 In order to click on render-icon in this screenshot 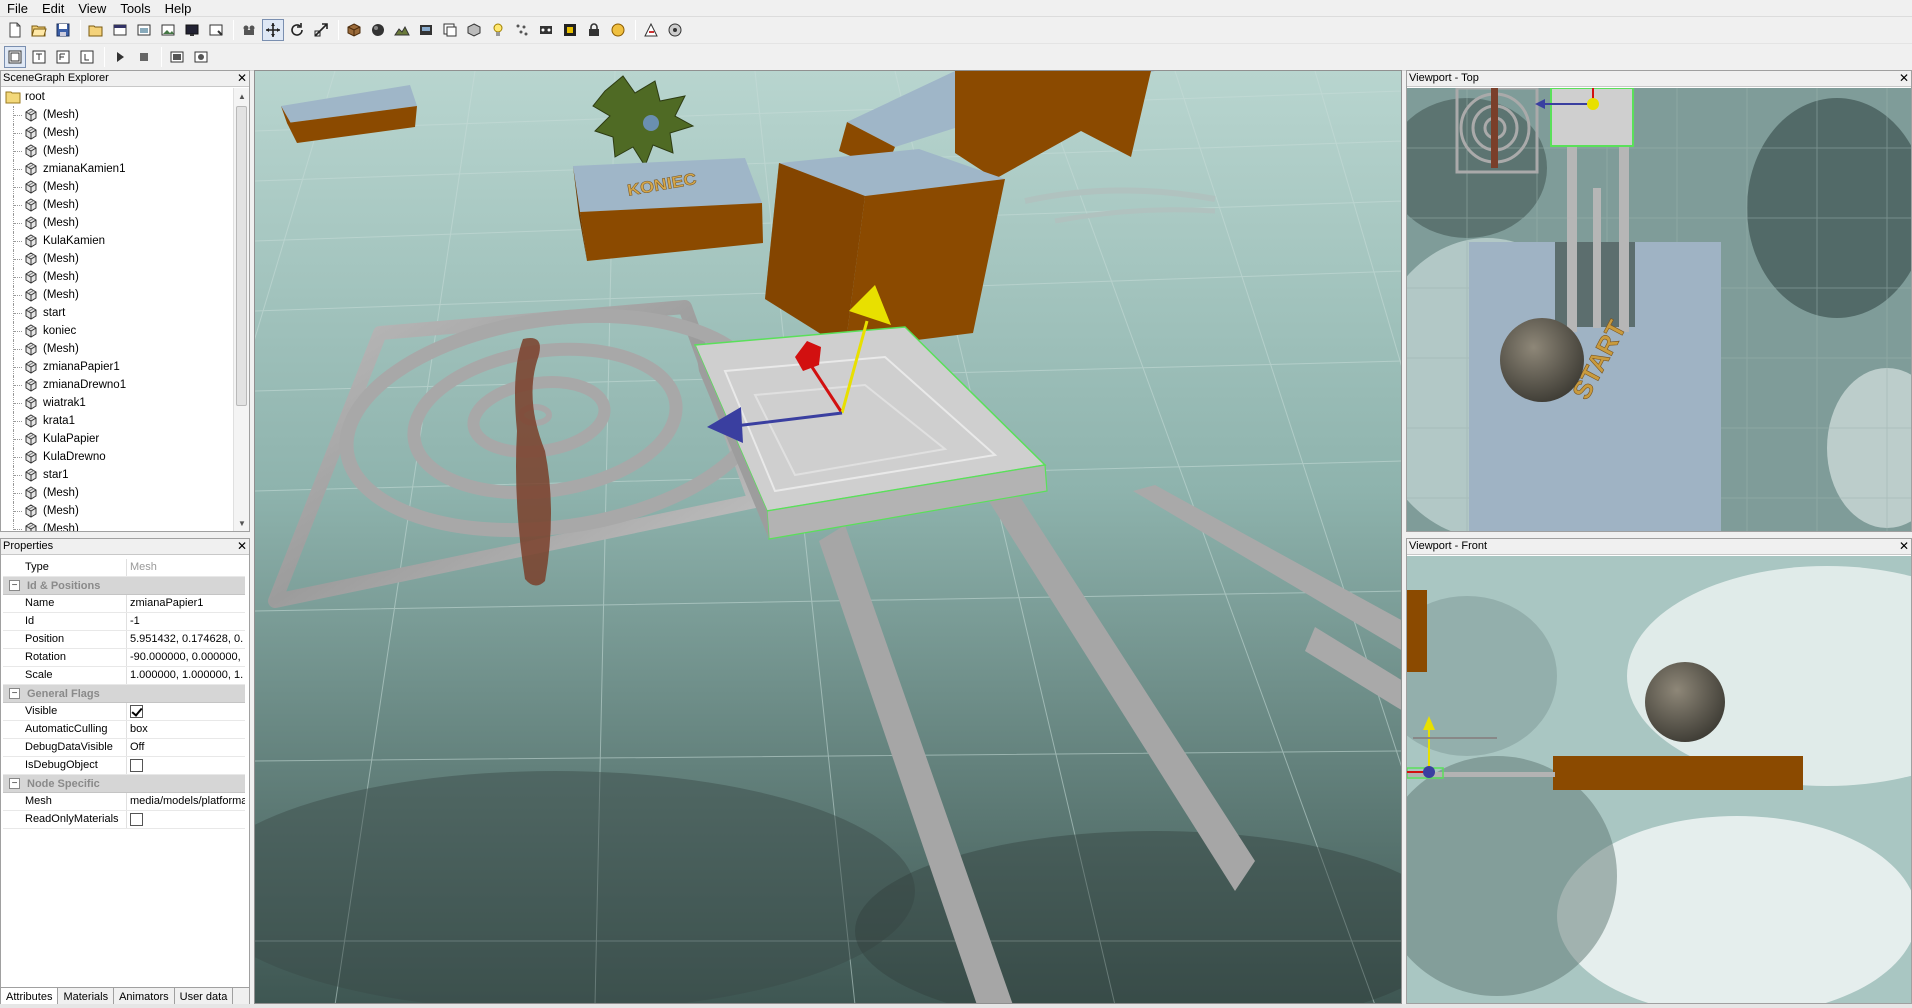, I will do `click(216, 30)`.